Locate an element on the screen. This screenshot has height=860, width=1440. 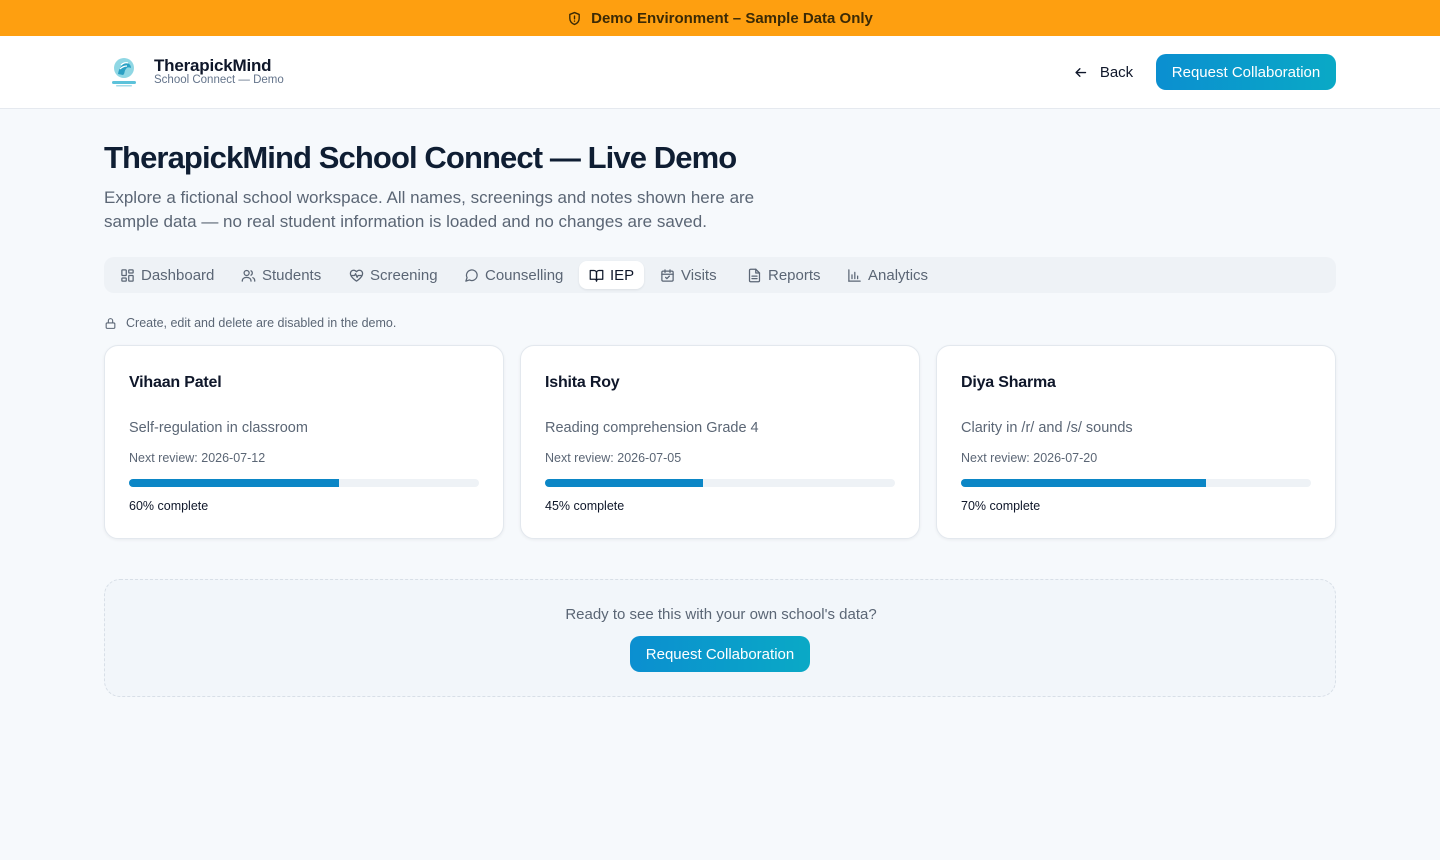
next-review: Next review: 2026-07-20 is located at coordinates (1029, 458).